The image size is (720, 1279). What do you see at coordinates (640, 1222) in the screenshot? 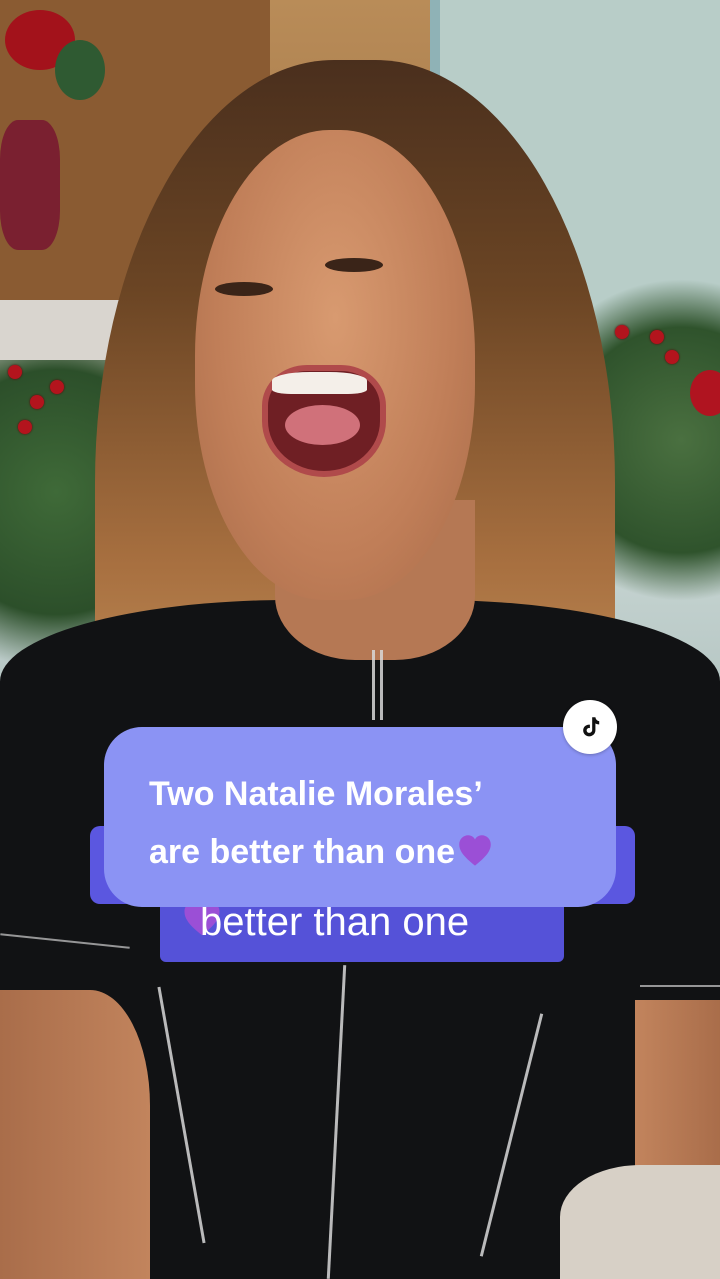
I see `couch-cushion` at bounding box center [640, 1222].